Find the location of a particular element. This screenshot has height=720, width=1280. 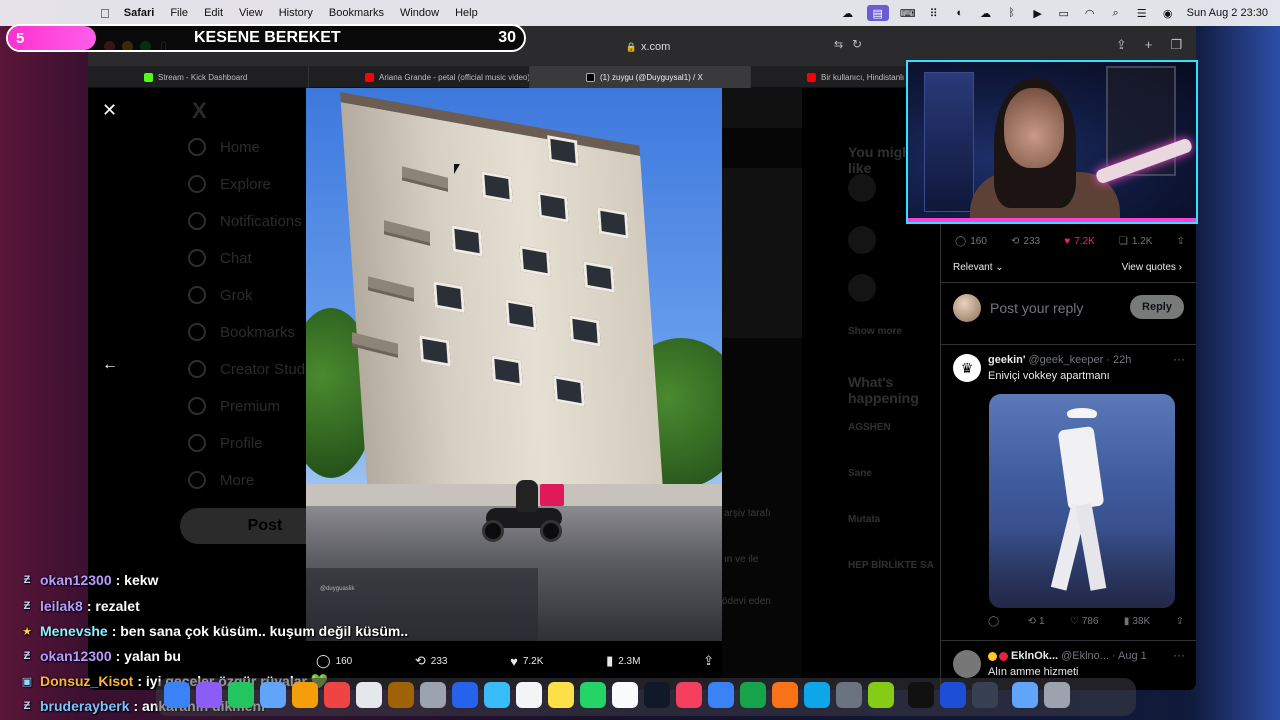

numbers-icon is located at coordinates (753, 695).